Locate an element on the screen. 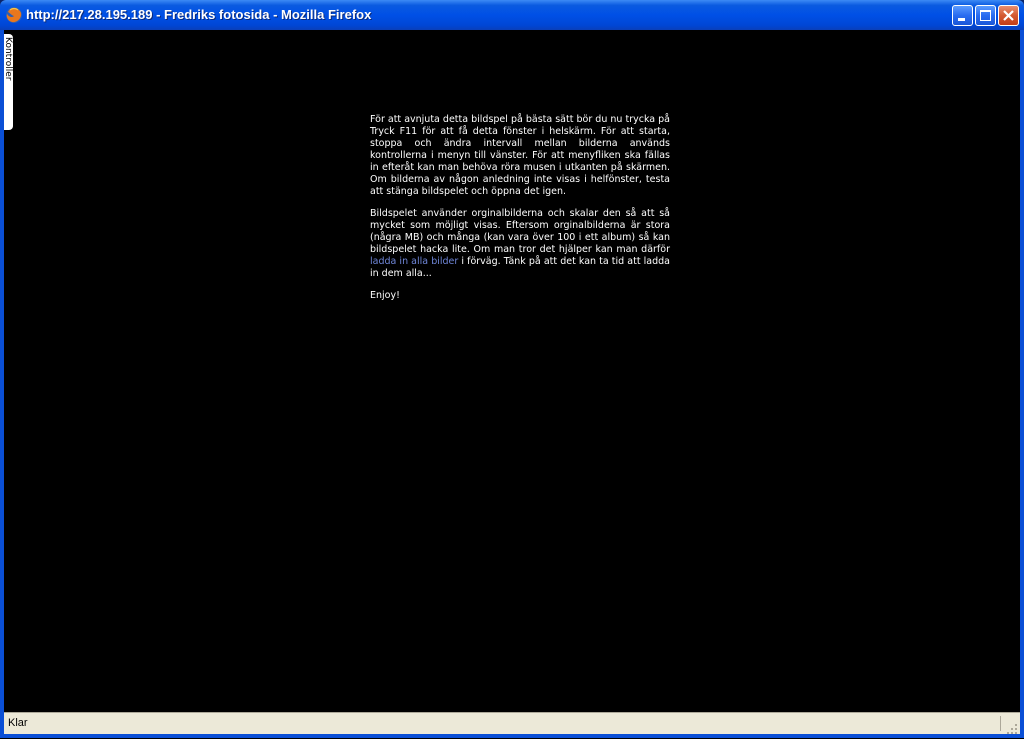 This screenshot has height=739, width=1024. minimize-button is located at coordinates (962, 15).